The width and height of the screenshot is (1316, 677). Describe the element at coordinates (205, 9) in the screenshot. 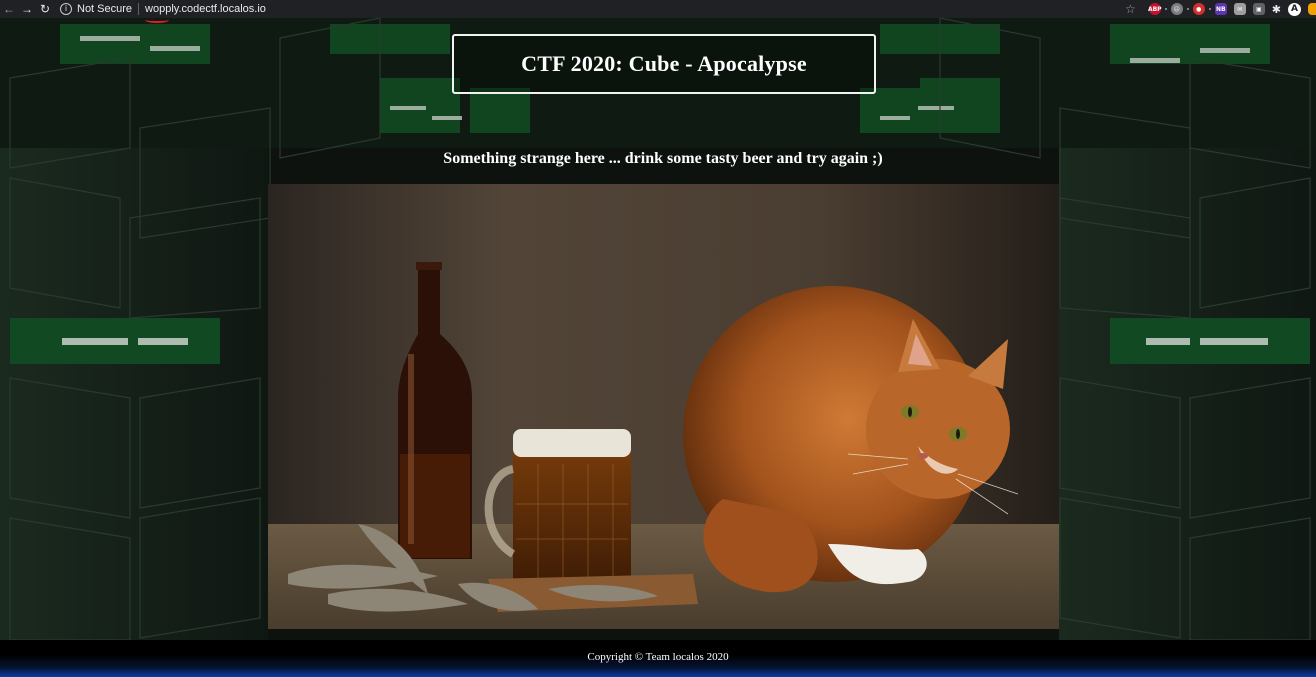

I see `url-text: wopply.codectf.localos.io` at that location.